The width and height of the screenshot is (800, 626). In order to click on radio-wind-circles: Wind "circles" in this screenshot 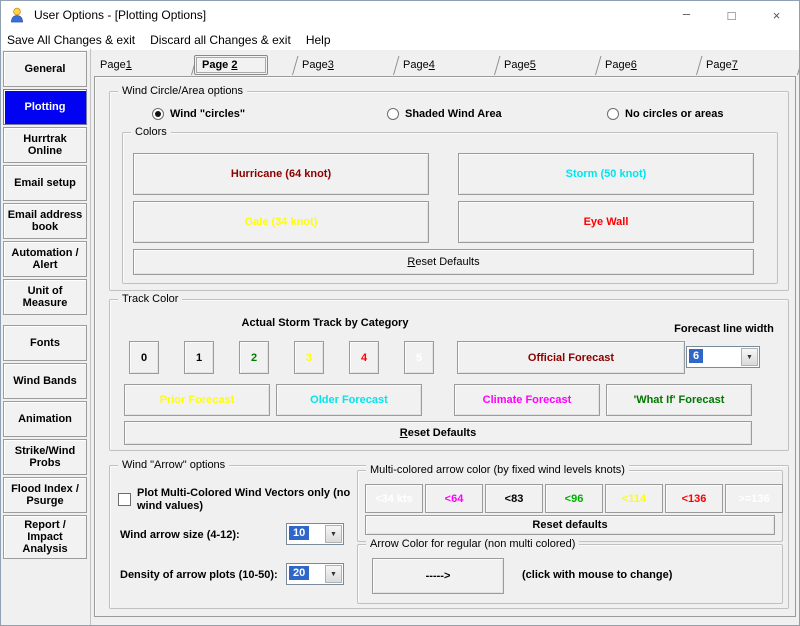, I will do `click(198, 114)`.